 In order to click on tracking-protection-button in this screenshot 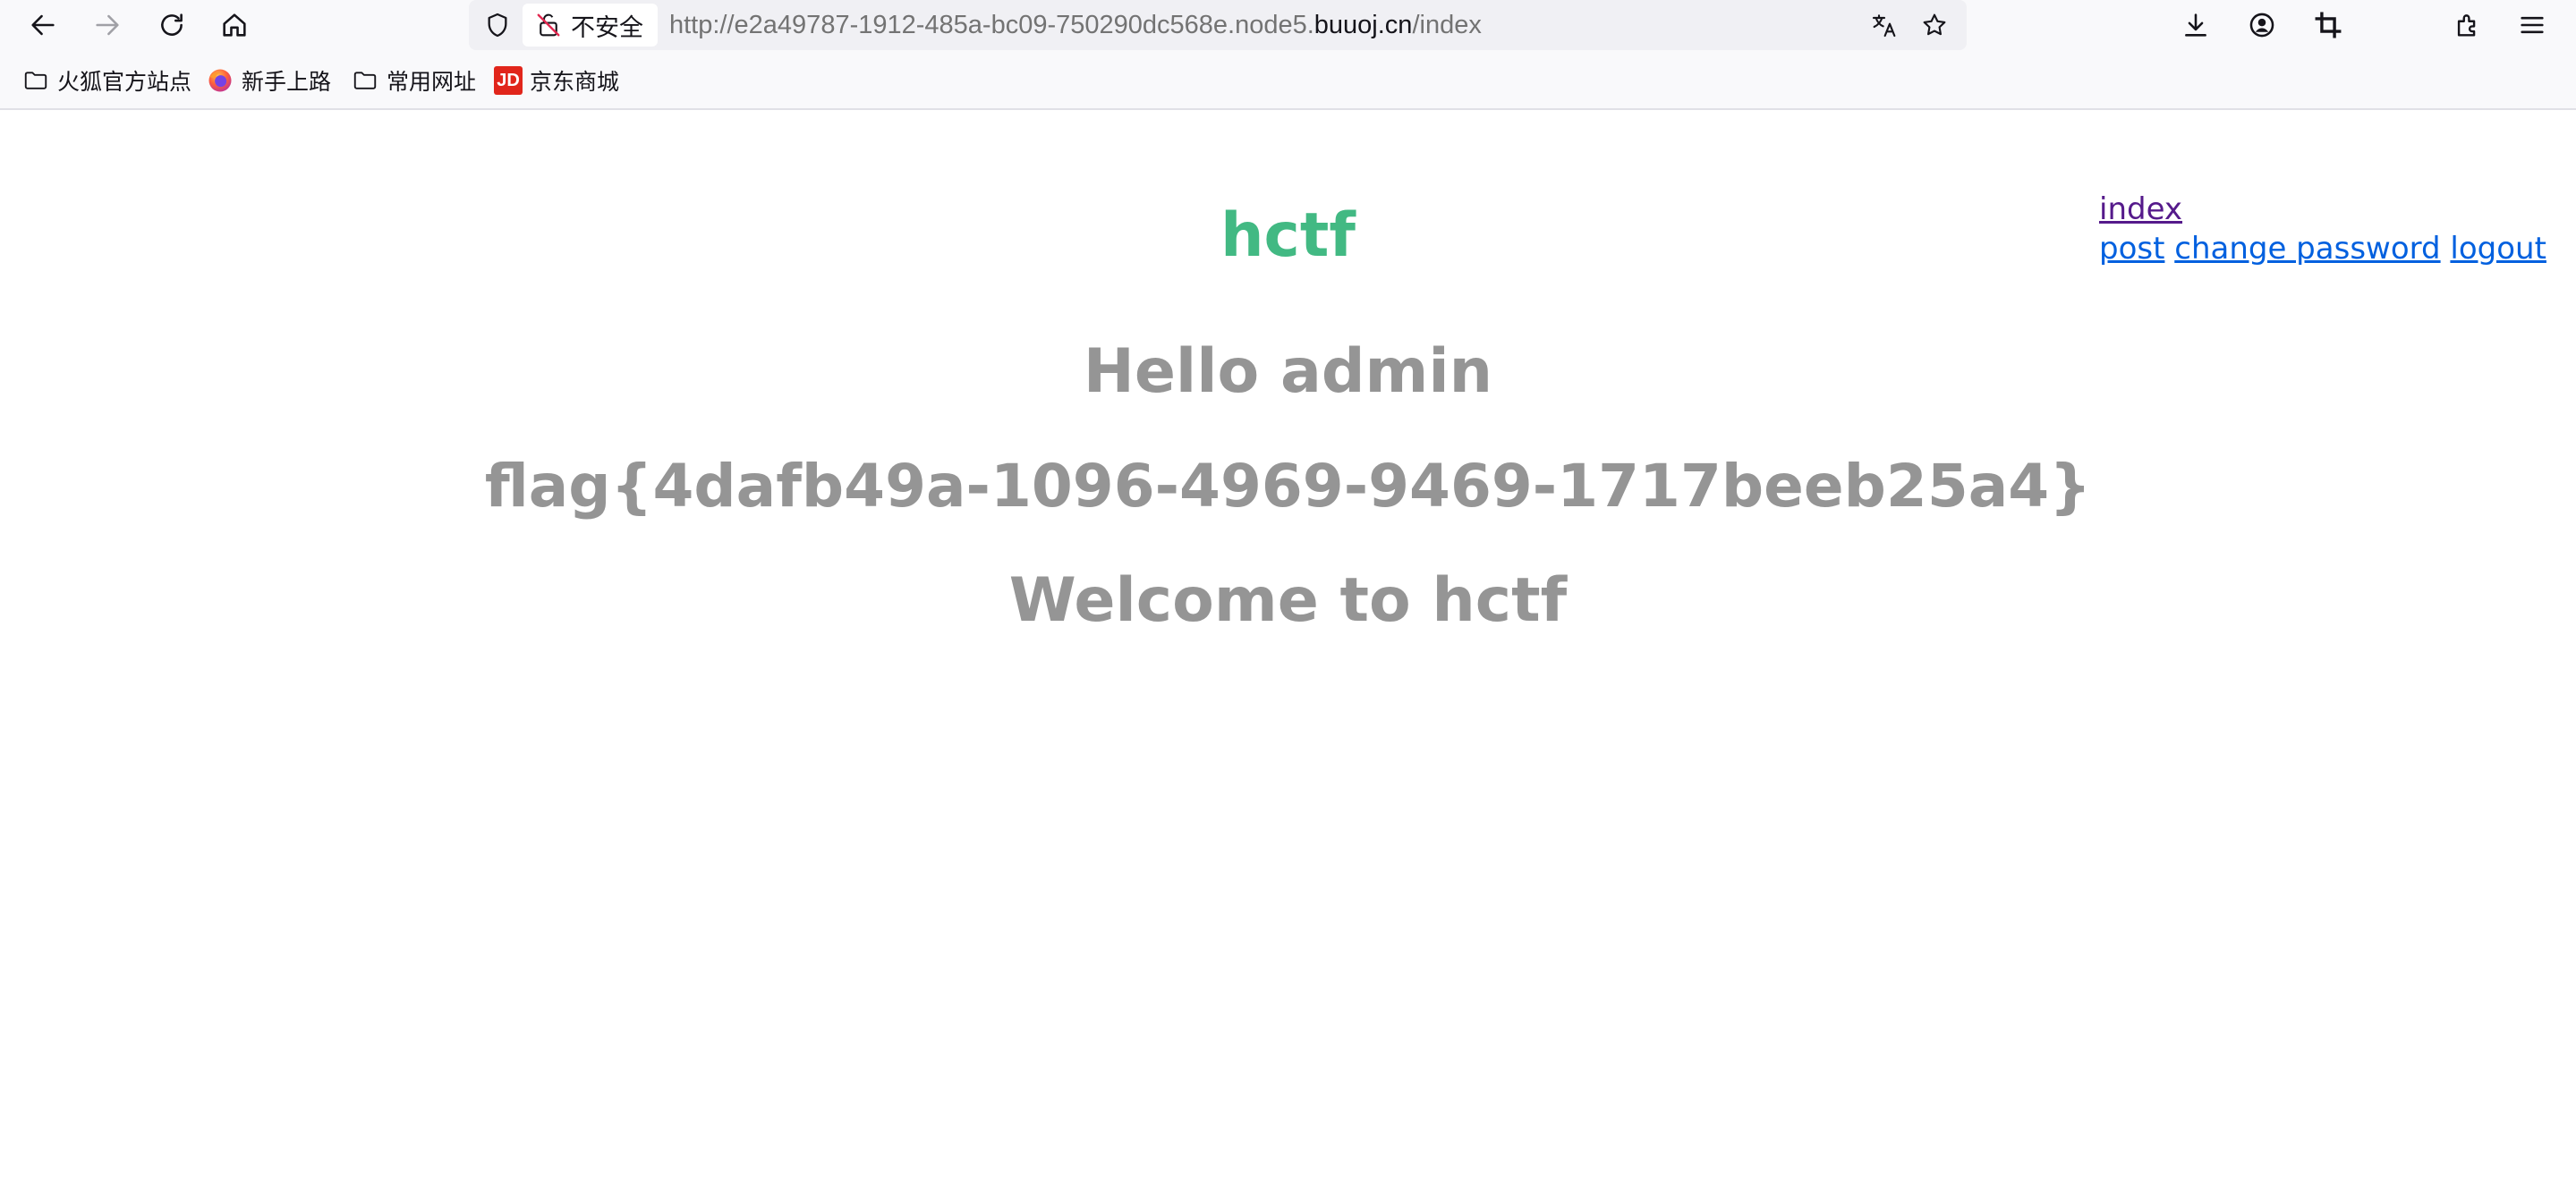, I will do `click(498, 25)`.